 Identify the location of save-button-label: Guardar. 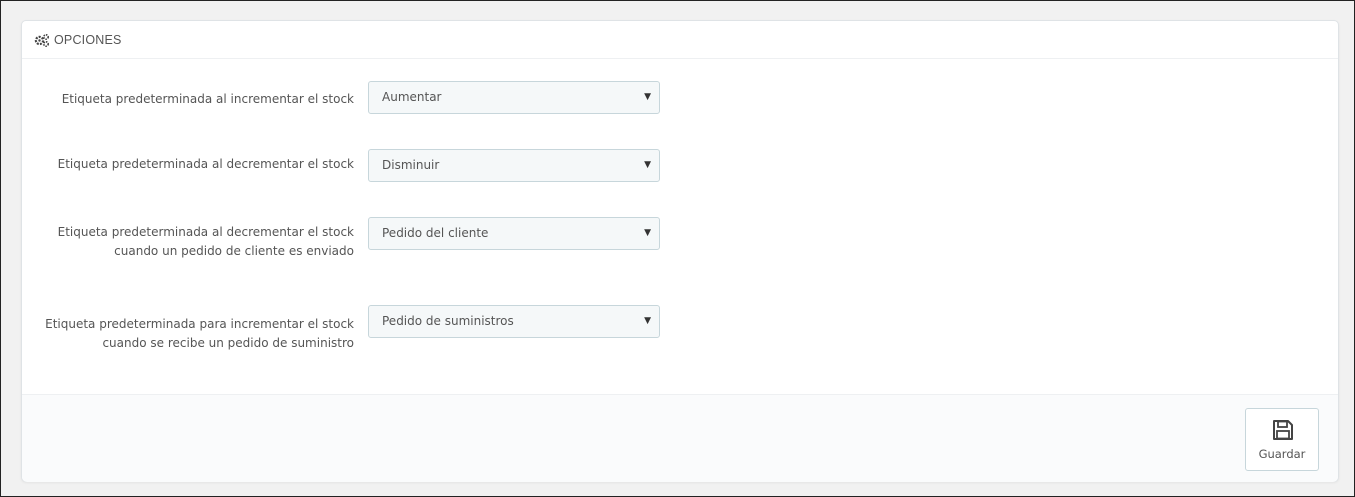
(1282, 454).